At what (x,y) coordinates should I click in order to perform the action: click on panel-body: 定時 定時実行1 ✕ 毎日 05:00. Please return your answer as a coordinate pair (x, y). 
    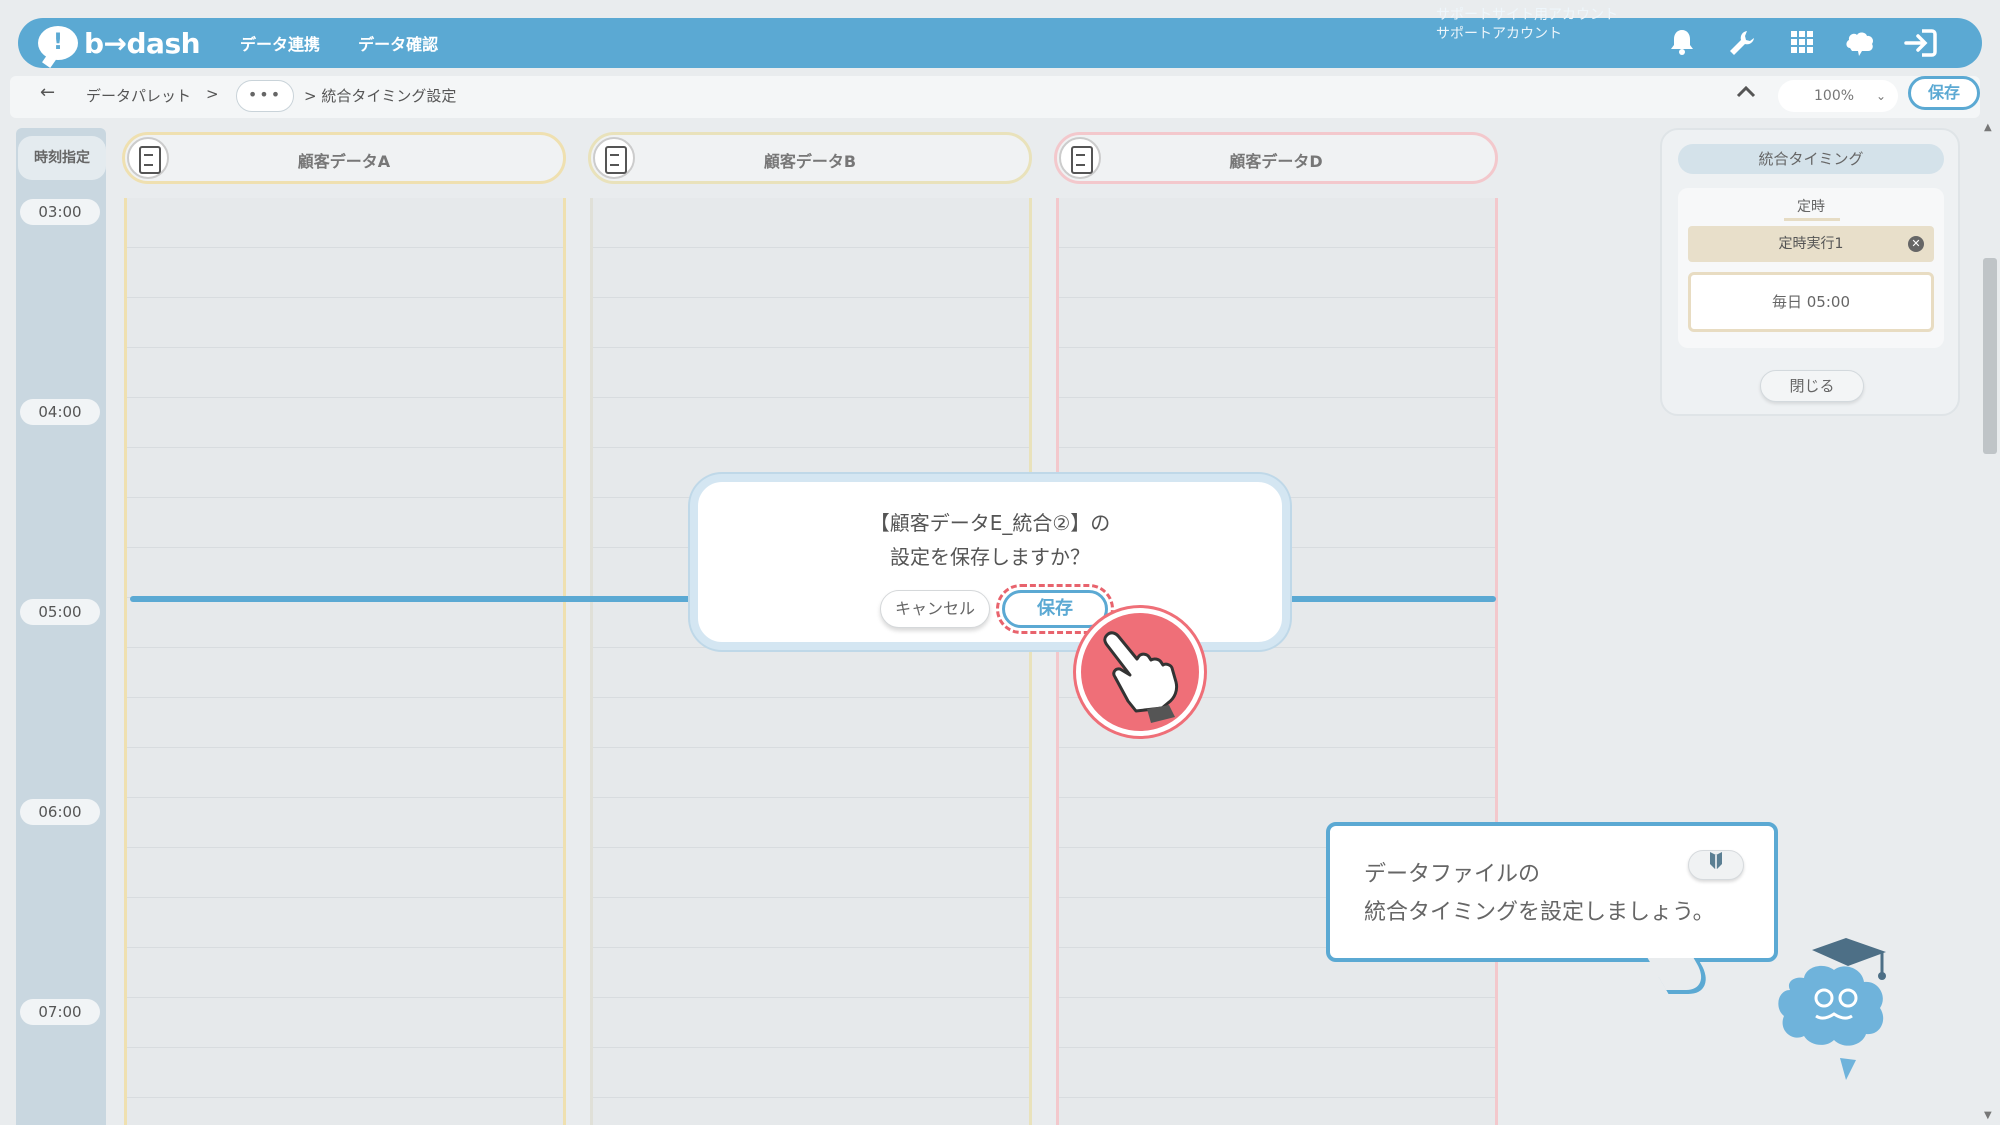
    Looking at the image, I should click on (1811, 268).